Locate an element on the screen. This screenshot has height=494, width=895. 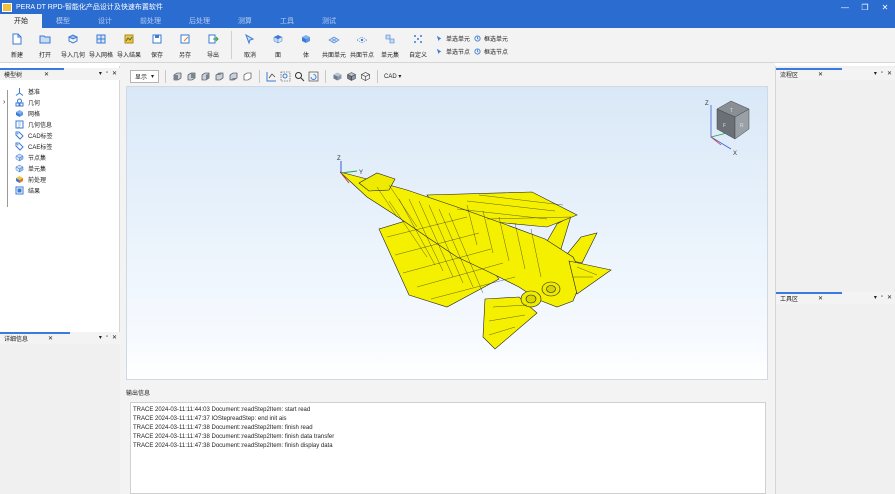
tree-label: 基准 is located at coordinates (34, 93).